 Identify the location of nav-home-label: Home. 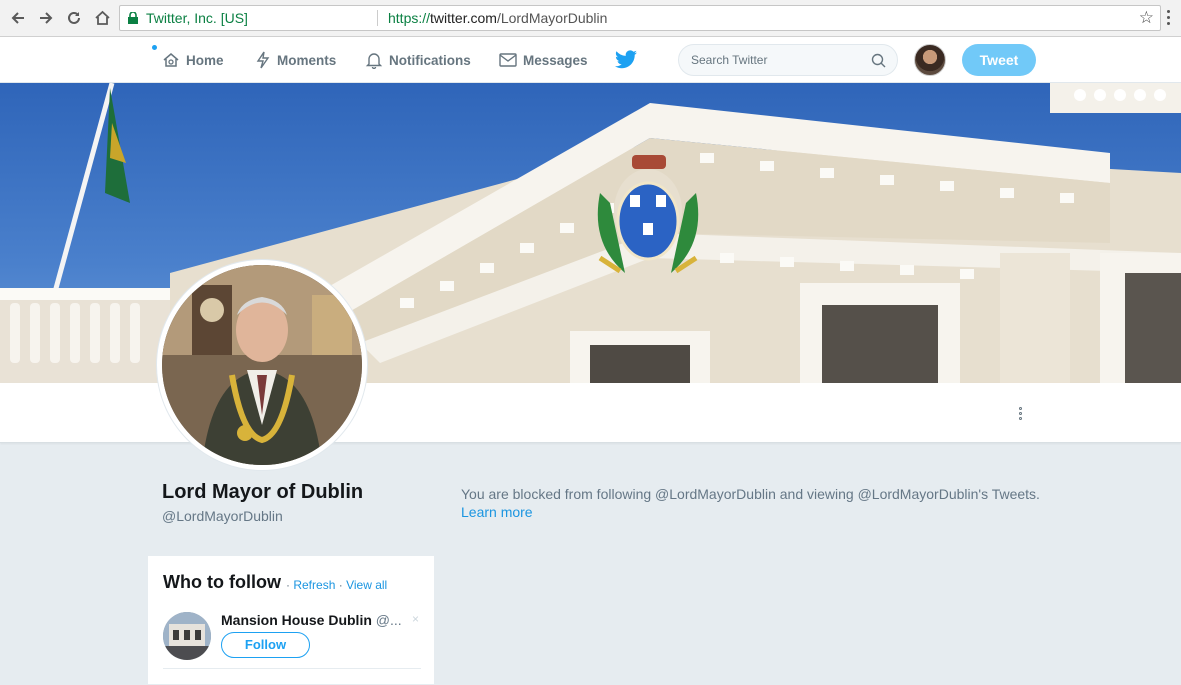
(205, 60).